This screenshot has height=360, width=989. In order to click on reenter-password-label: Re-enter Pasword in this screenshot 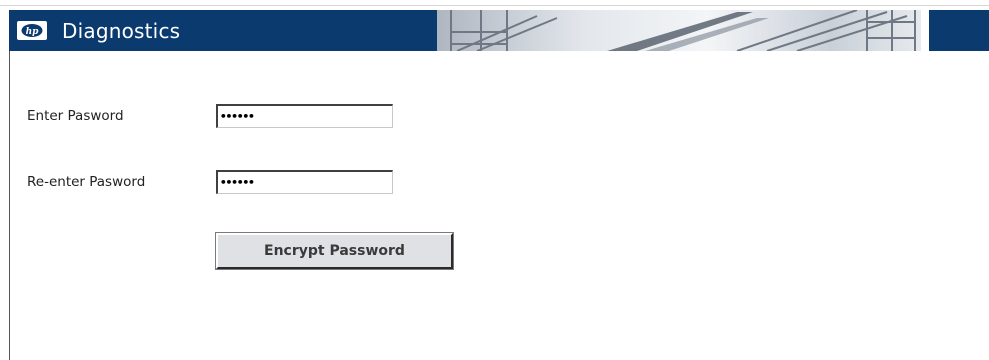, I will do `click(86, 182)`.